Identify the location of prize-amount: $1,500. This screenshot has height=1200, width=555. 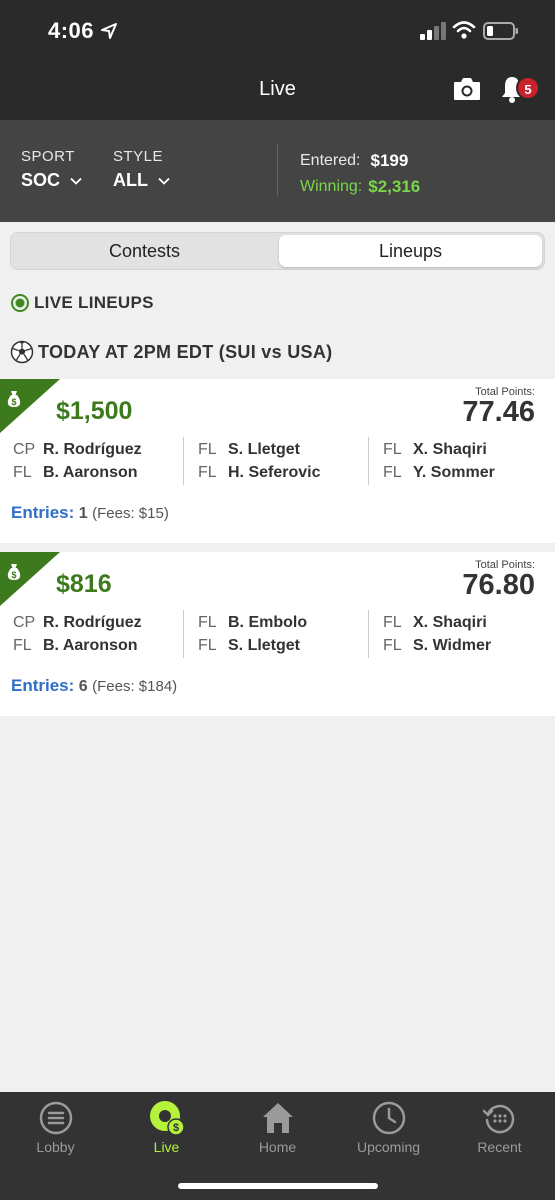
(94, 411).